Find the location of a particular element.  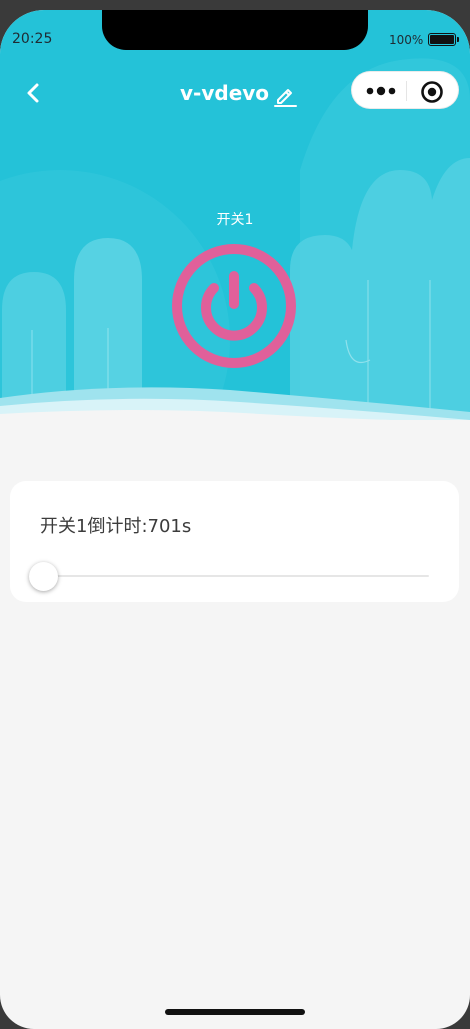

switch-label: 开关1 is located at coordinates (235, 220).